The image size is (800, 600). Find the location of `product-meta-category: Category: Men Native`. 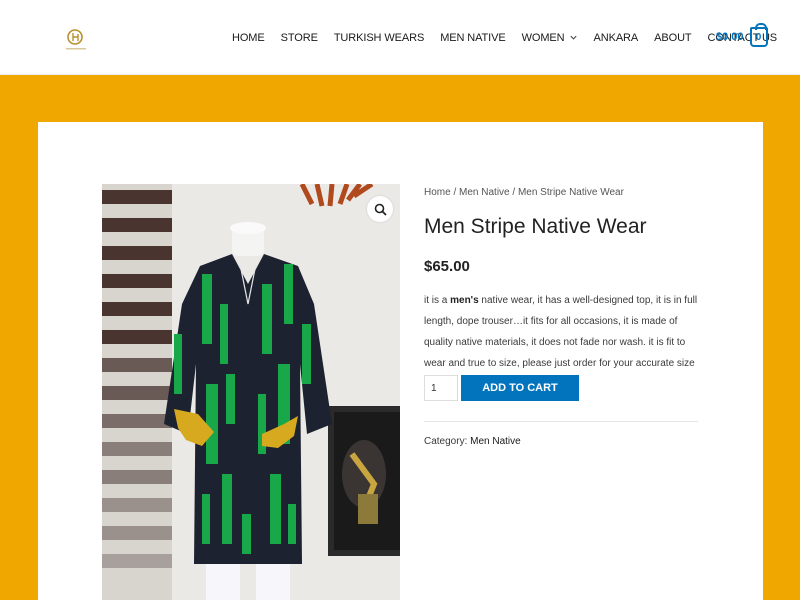

product-meta-category: Category: Men Native is located at coordinates (472, 441).